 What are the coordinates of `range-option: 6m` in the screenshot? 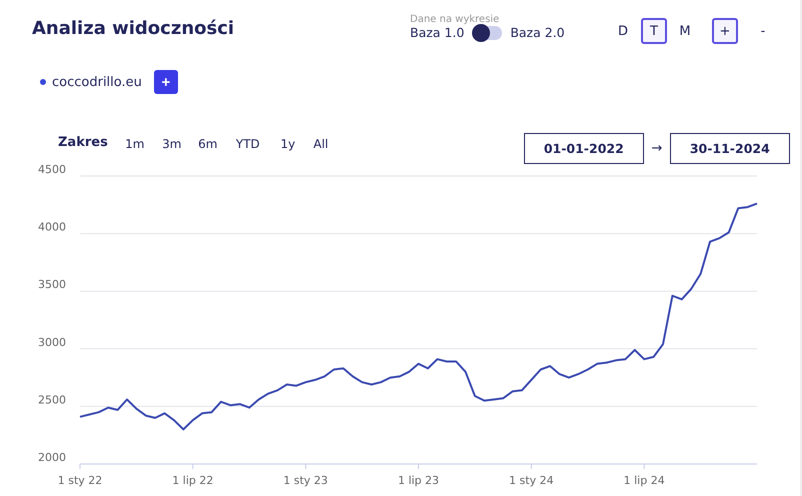 It's located at (208, 144).